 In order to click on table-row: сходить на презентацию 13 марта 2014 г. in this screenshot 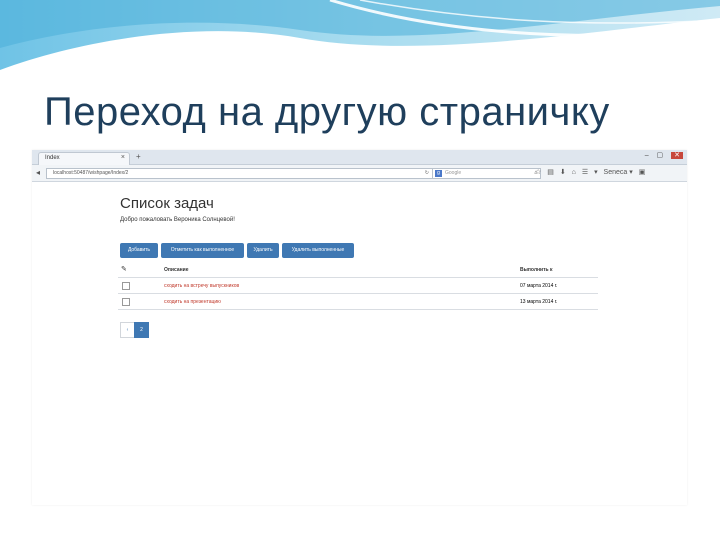, I will do `click(358, 302)`.